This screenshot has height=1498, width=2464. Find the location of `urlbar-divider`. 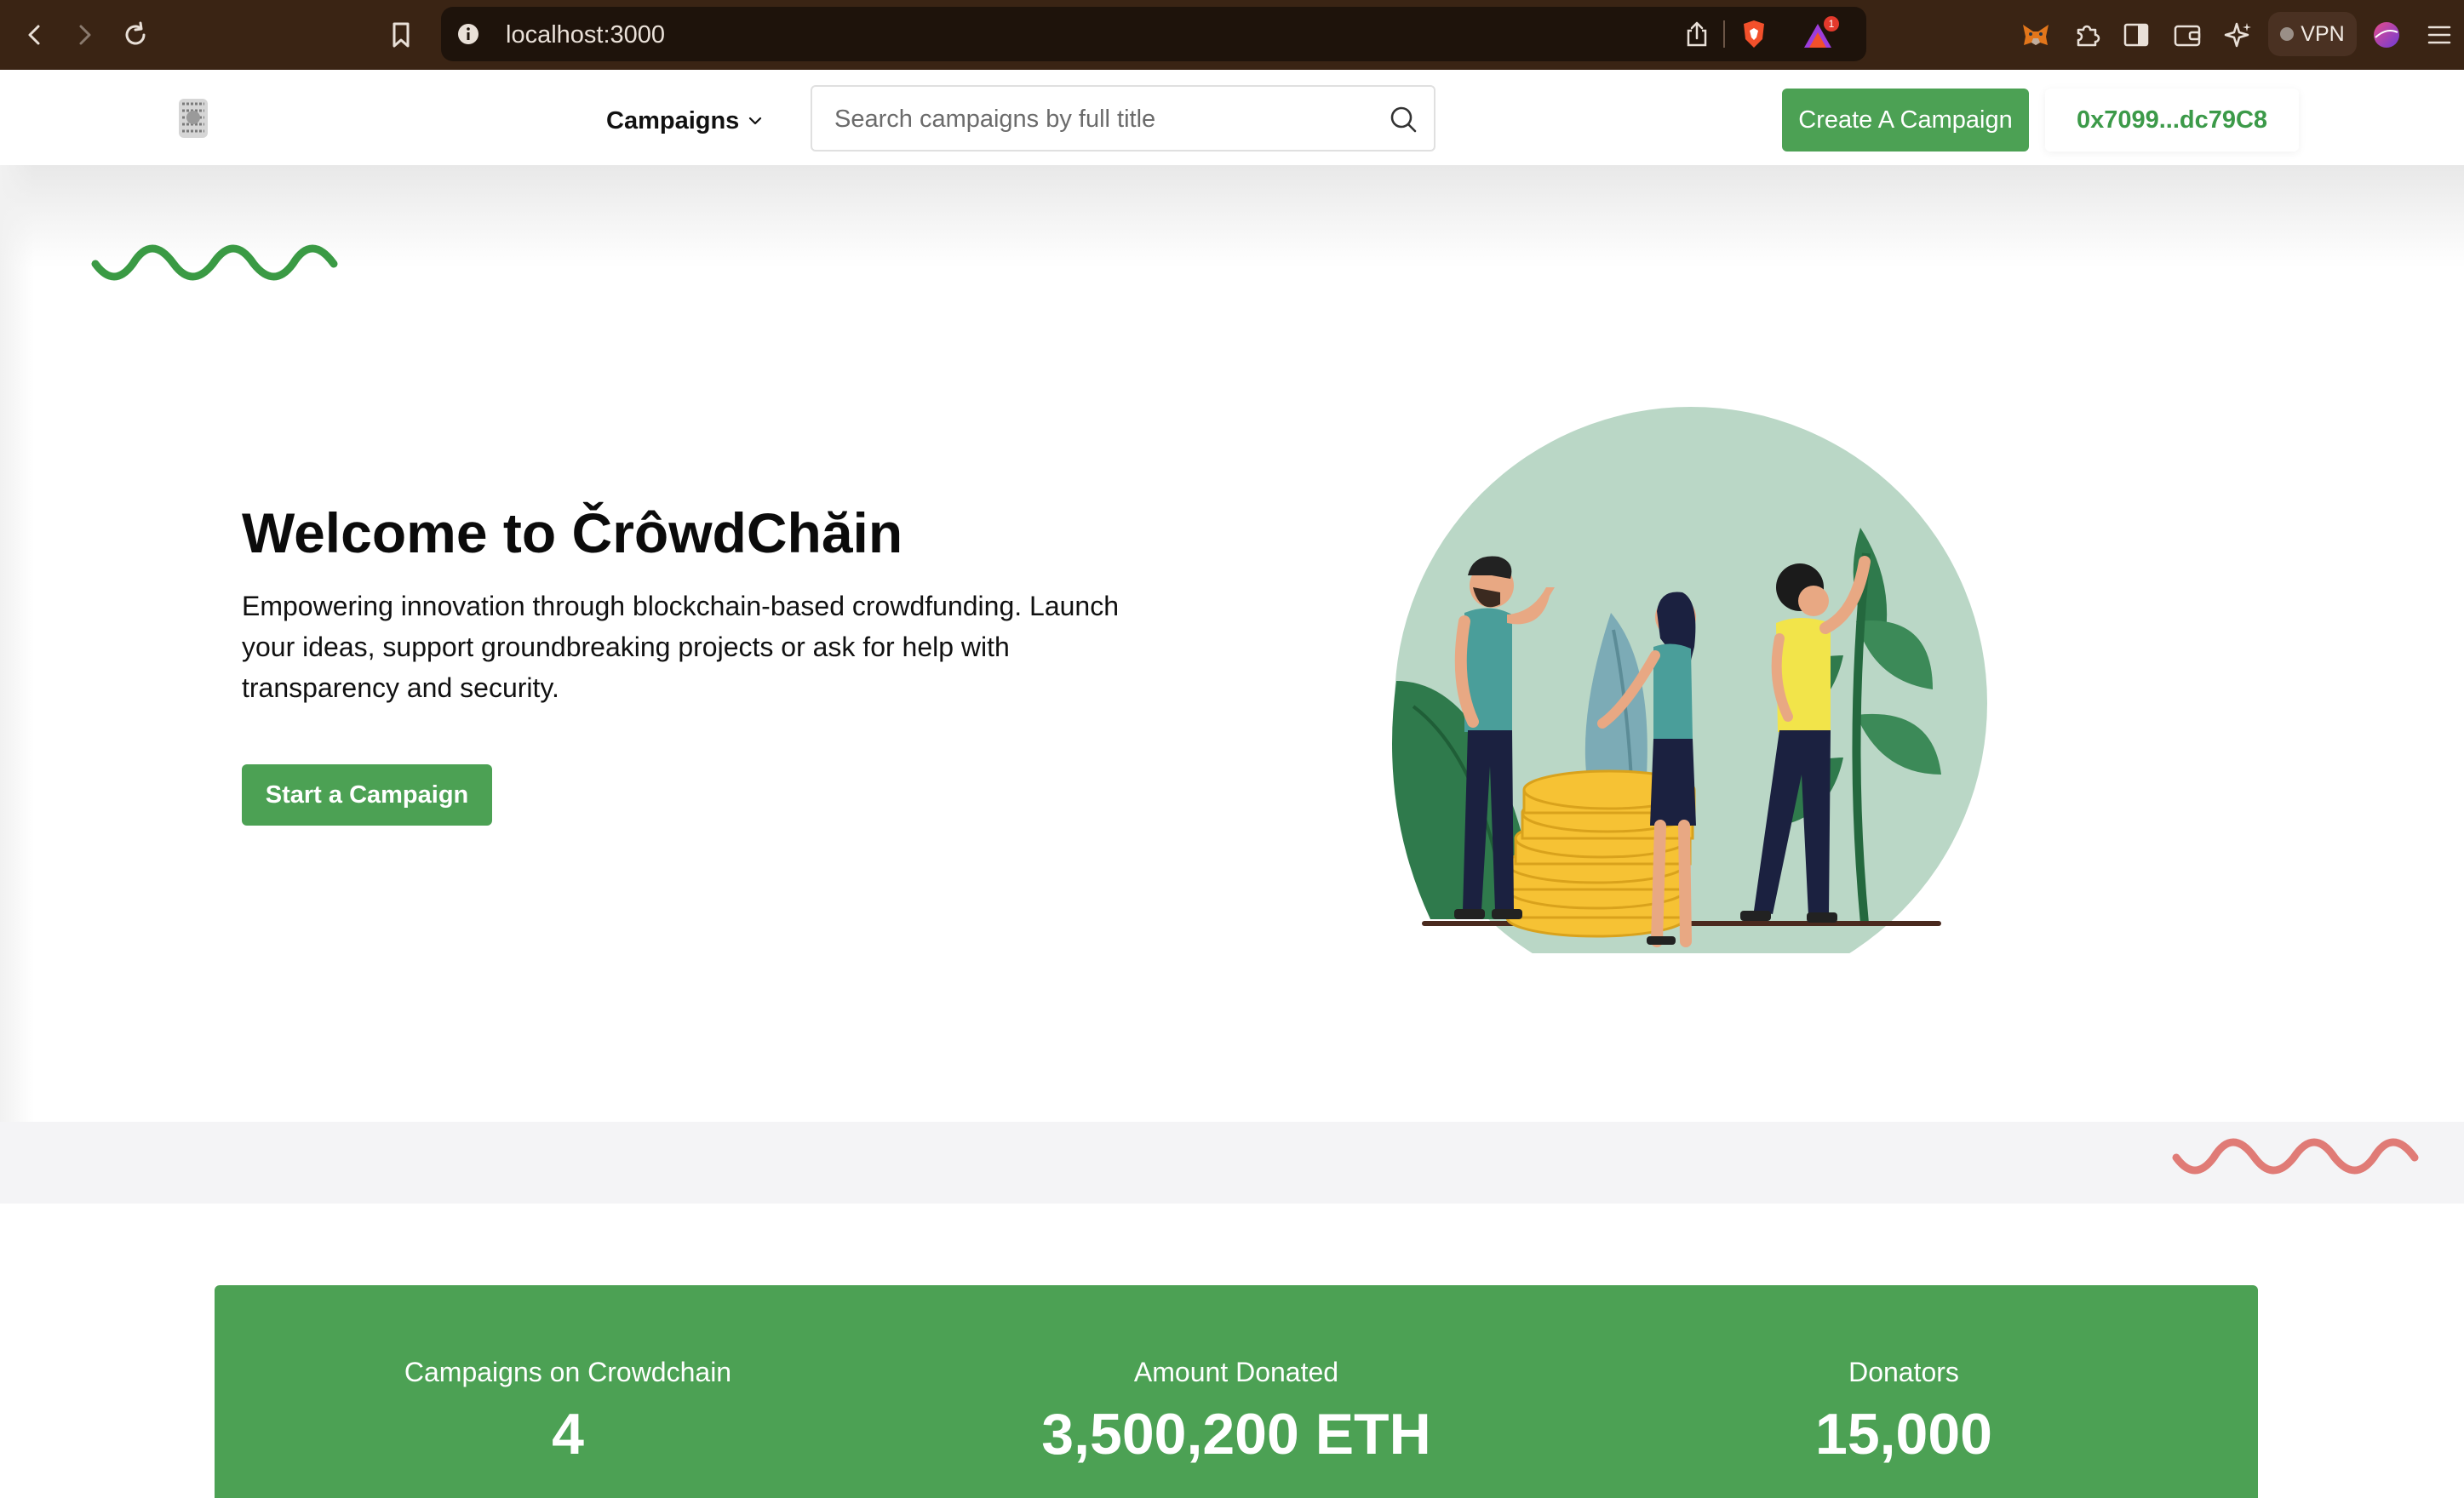

urlbar-divider is located at coordinates (1724, 34).